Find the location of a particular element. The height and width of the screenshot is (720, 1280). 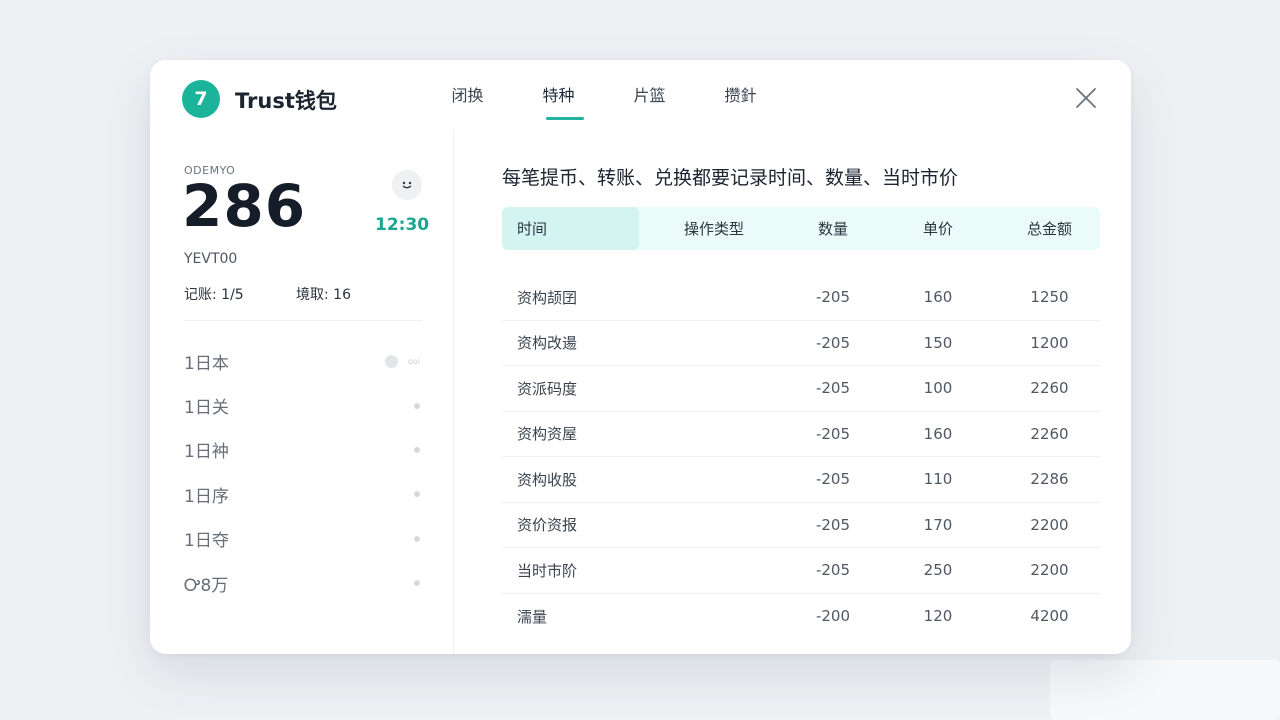

toggle-knob is located at coordinates (391, 361).